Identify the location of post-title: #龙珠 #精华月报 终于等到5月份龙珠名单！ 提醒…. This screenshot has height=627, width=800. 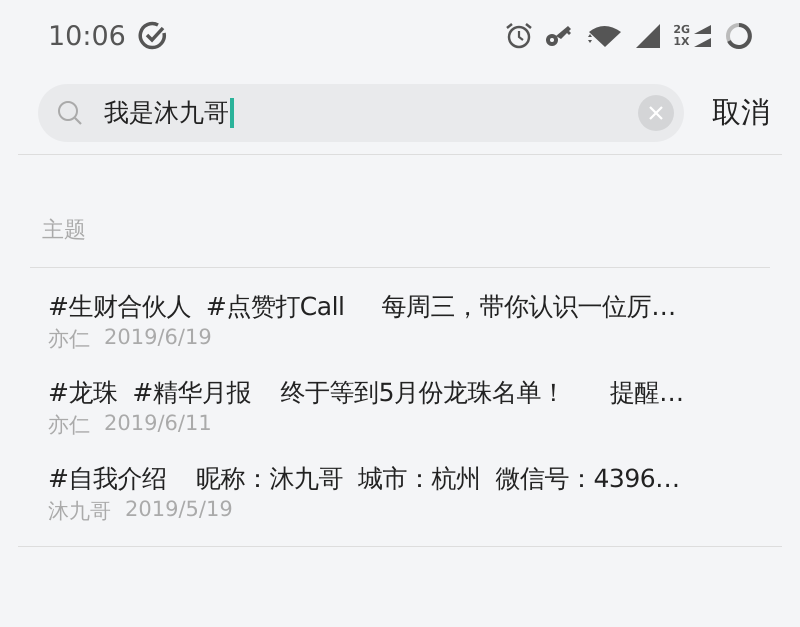
(409, 392).